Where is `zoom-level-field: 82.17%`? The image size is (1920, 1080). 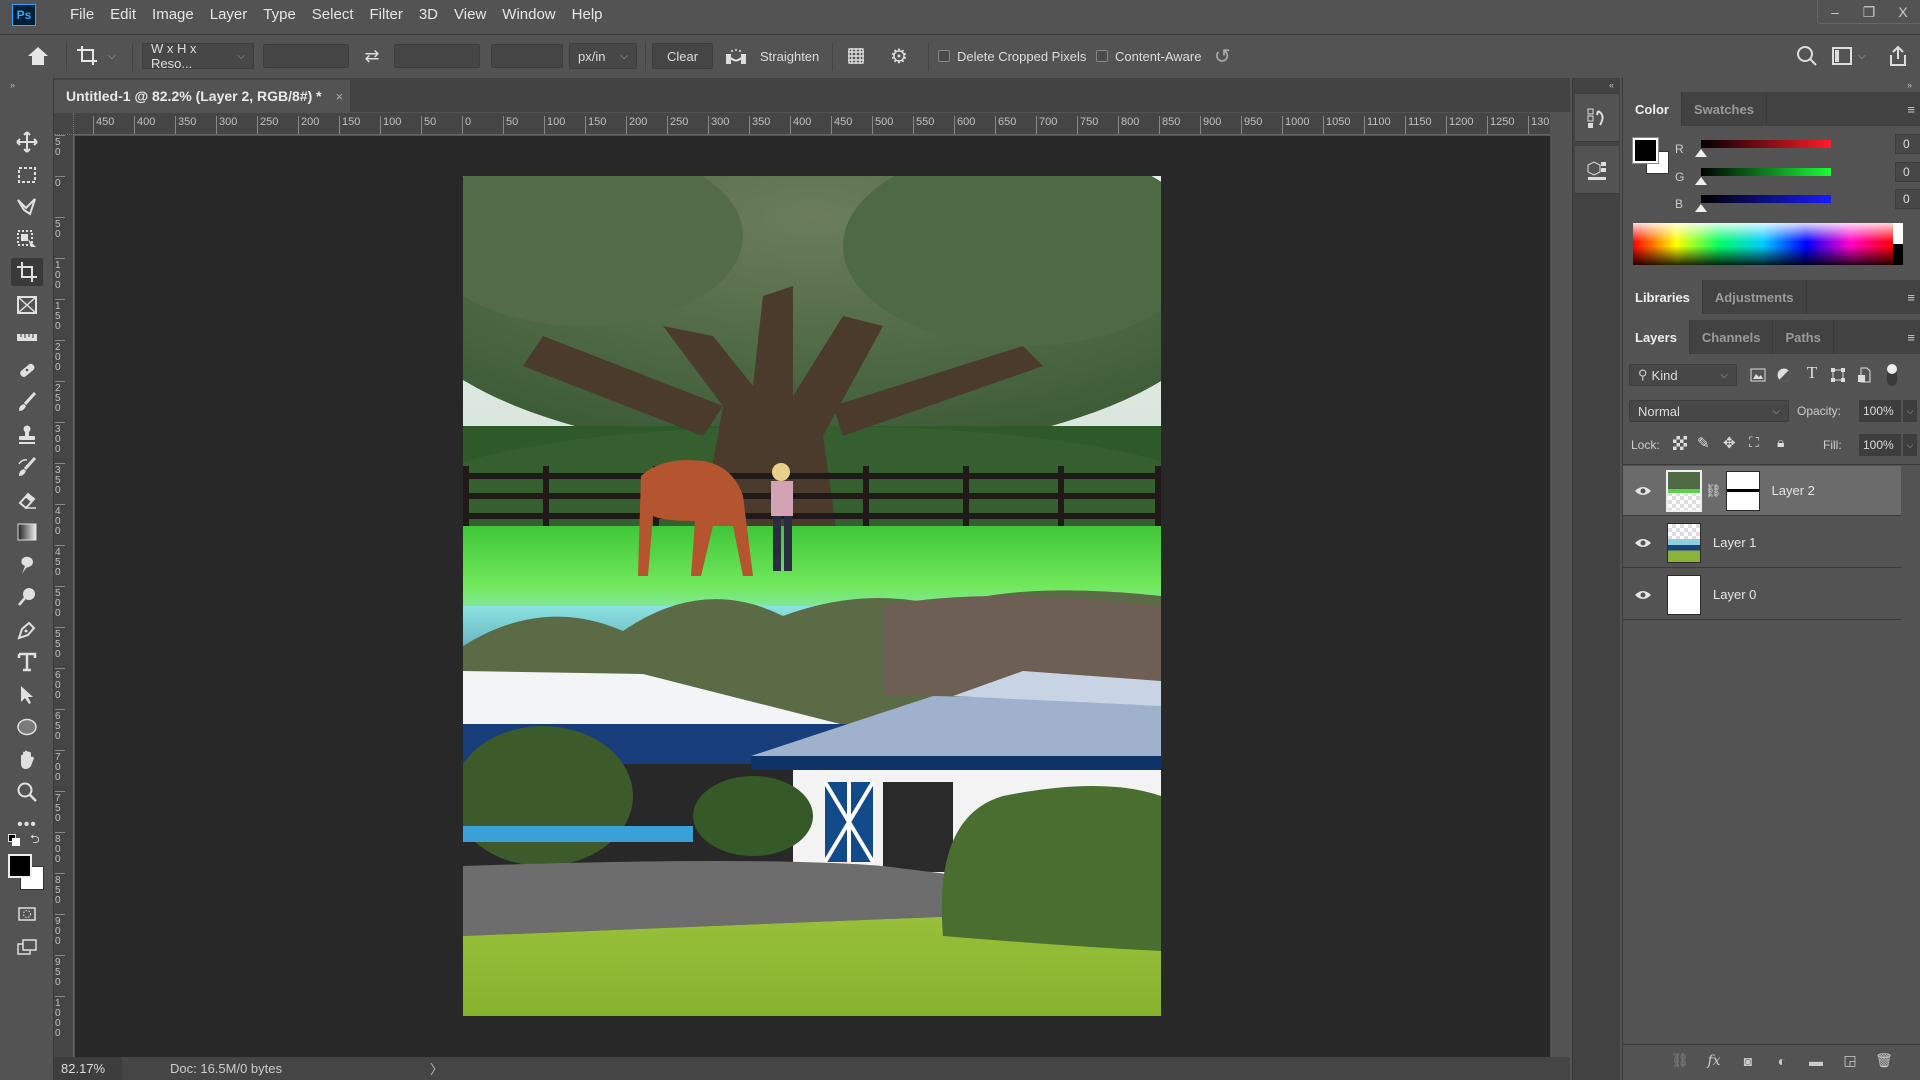 zoom-level-field: 82.17% is located at coordinates (88, 1068).